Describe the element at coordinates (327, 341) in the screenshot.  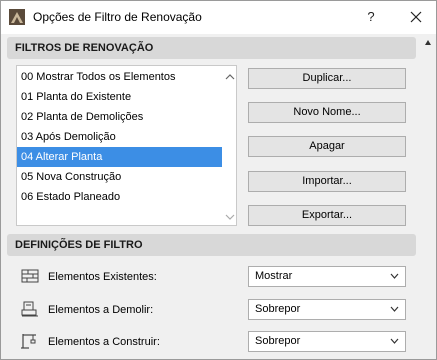
I see `construct-elements-select: Sobrepor` at that location.